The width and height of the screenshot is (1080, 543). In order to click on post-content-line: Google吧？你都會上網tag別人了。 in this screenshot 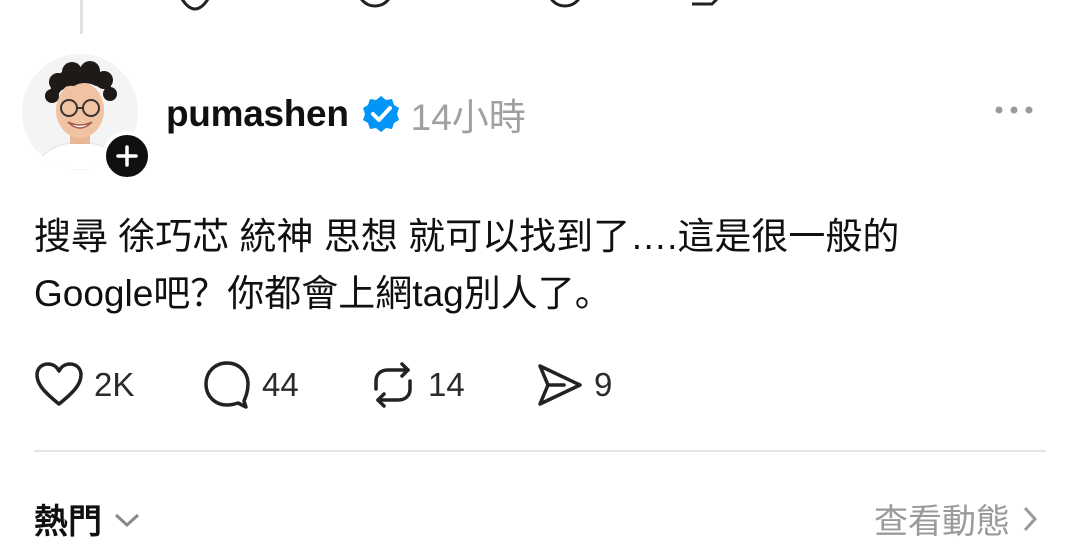, I will do `click(323, 293)`.